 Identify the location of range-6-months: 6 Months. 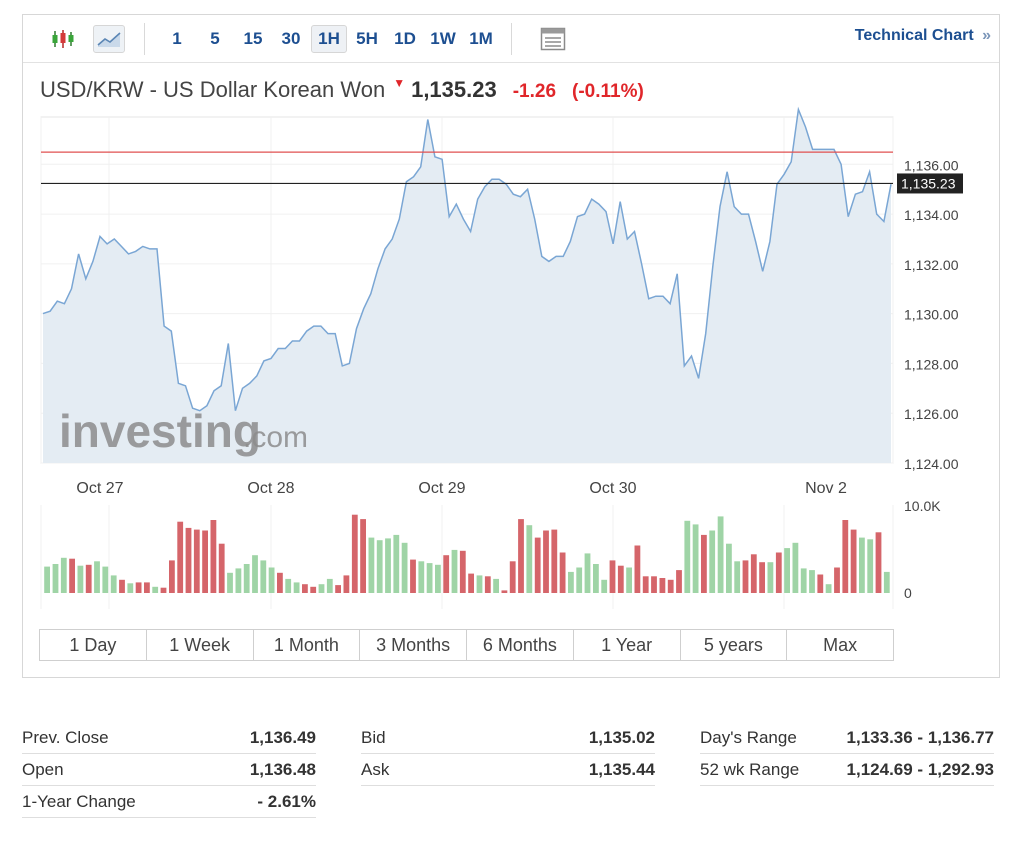
(520, 645).